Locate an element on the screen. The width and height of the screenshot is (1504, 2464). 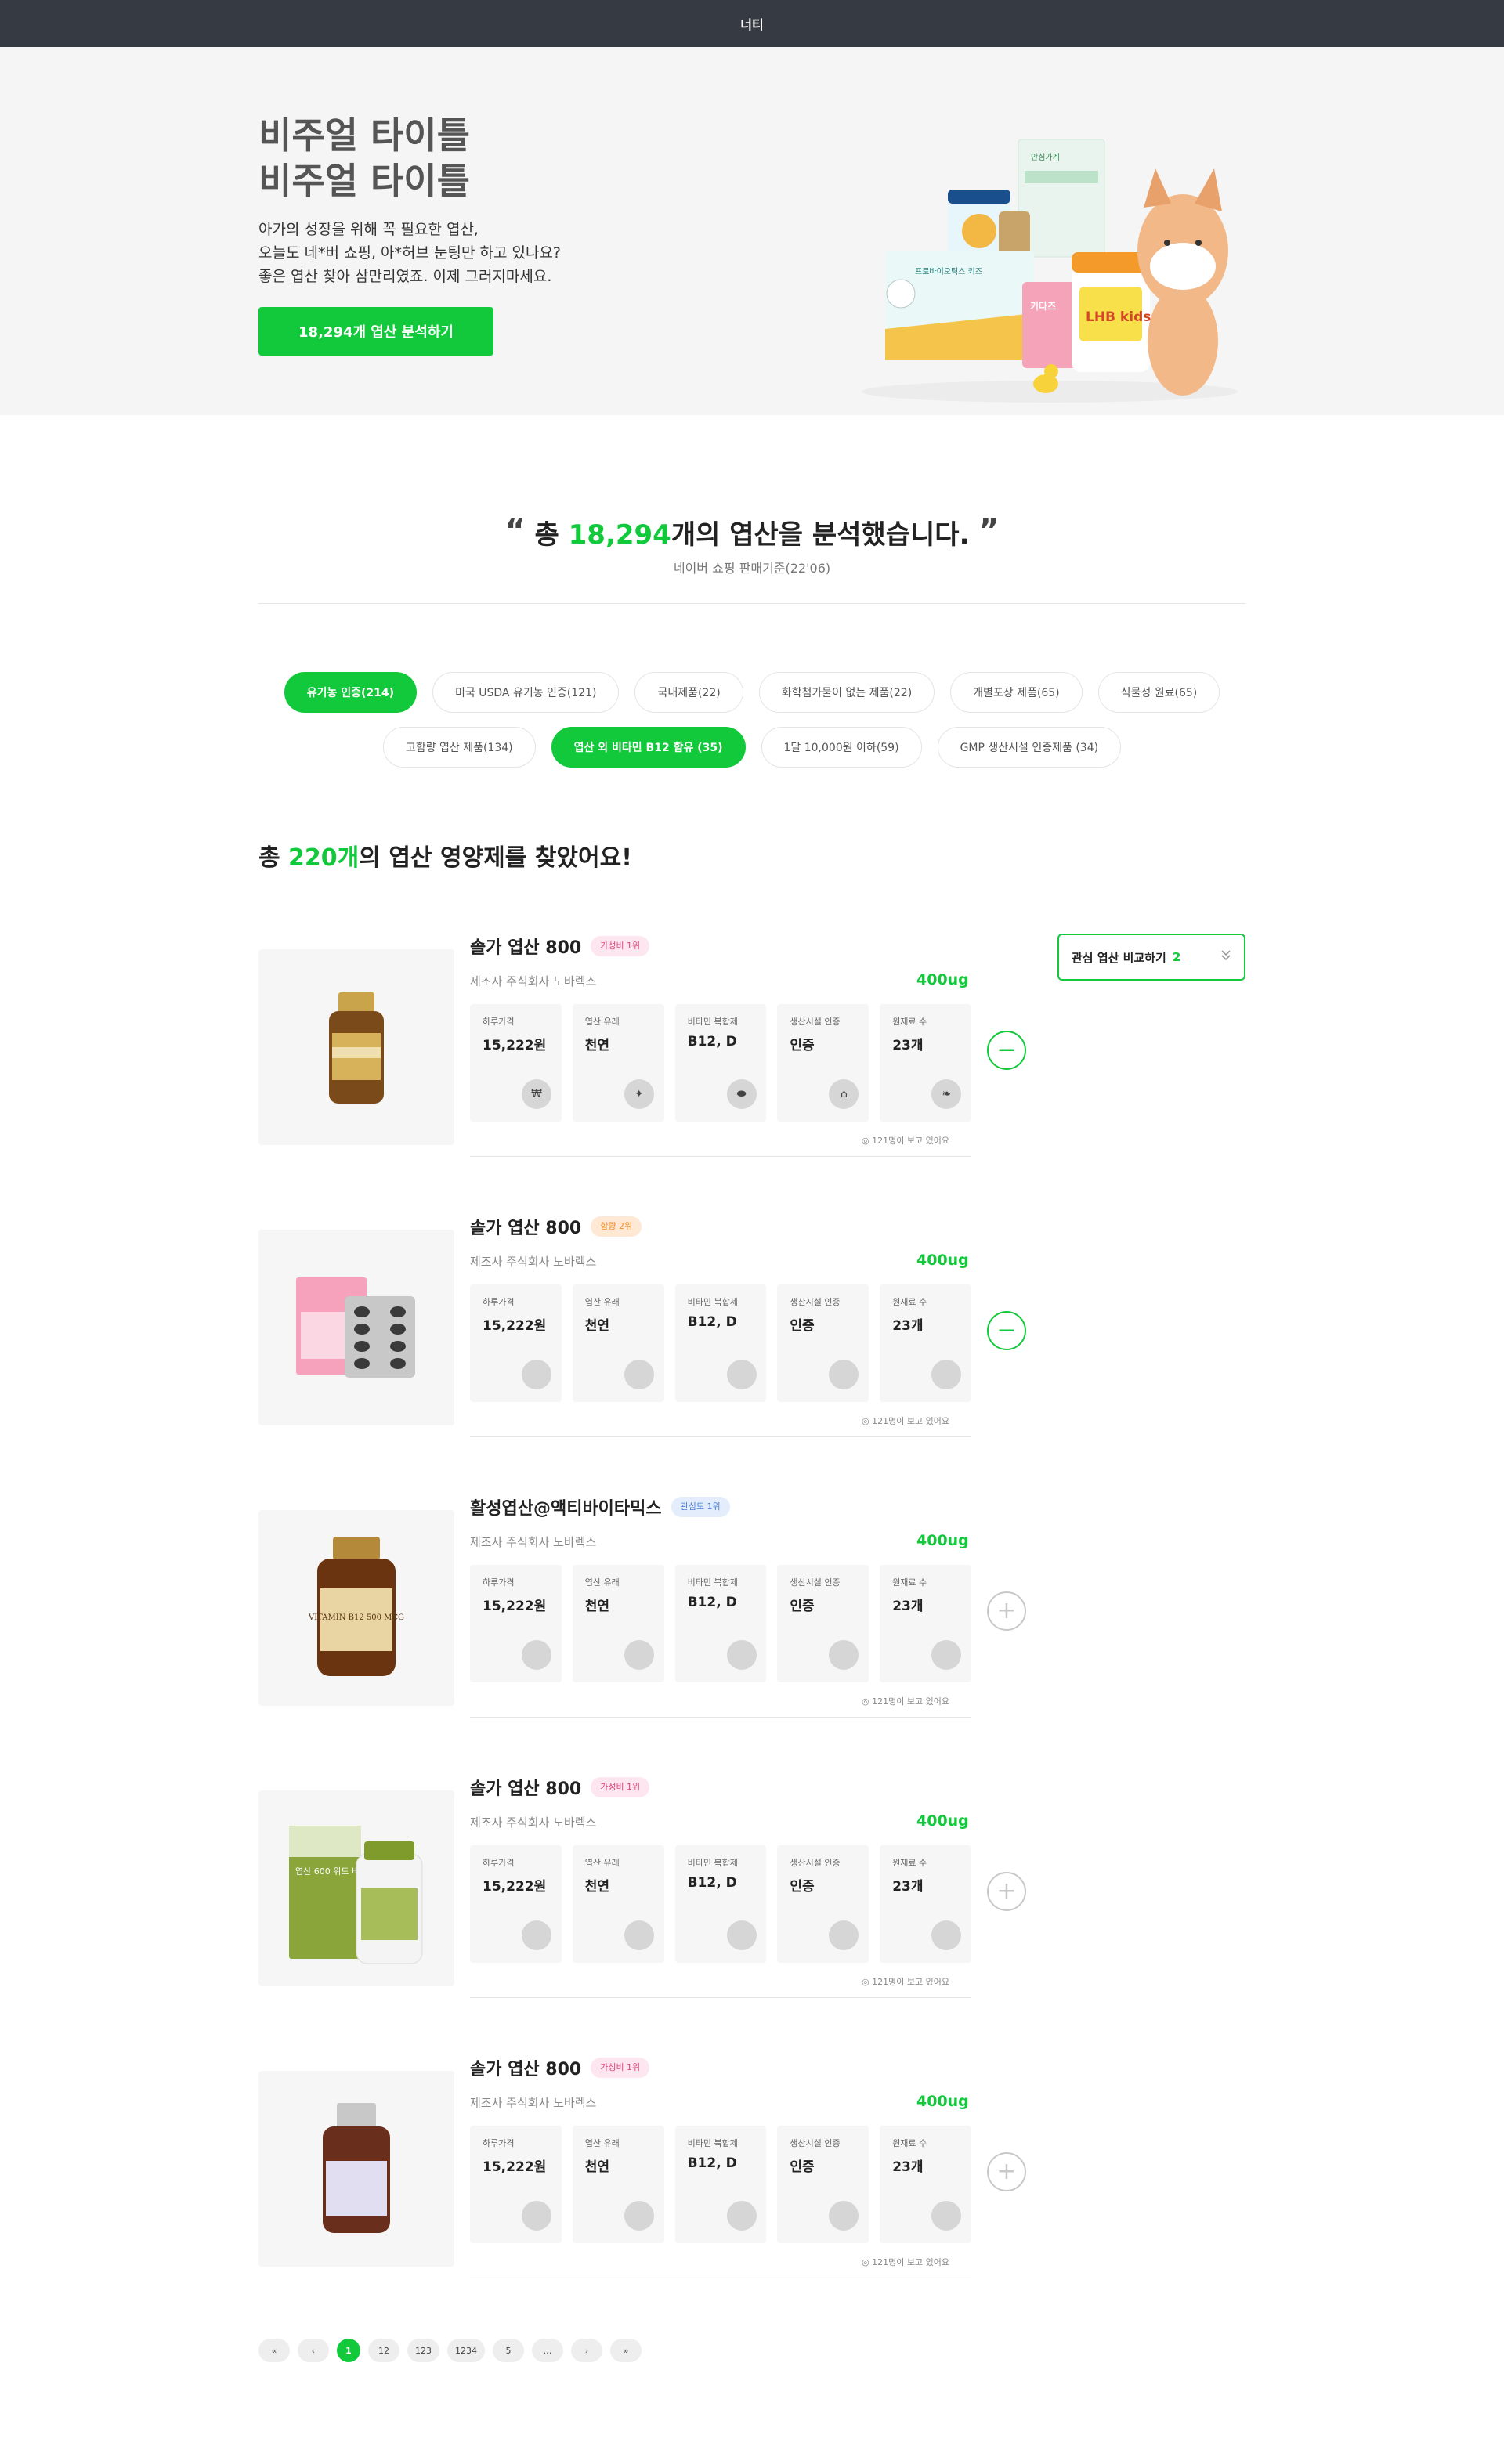
filter-chip: 고함량 엽산 제품(134) is located at coordinates (459, 747).